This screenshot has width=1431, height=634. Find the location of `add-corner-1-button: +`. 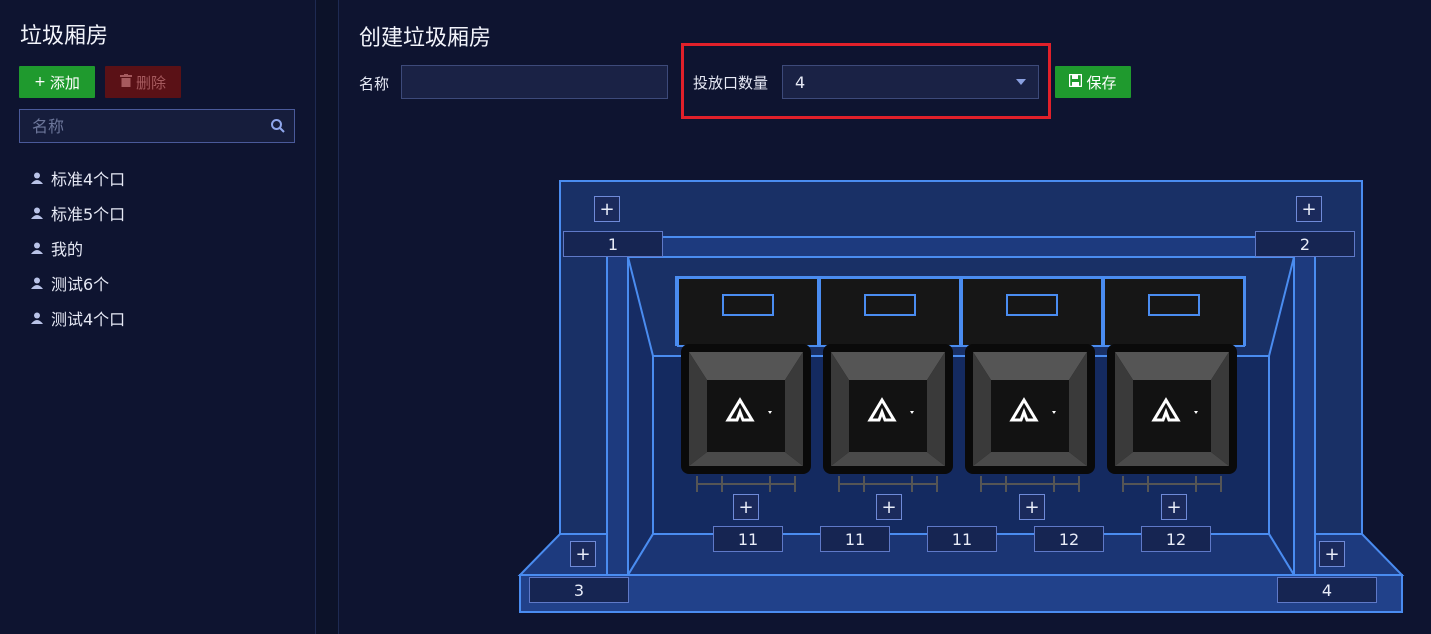

add-corner-1-button: + is located at coordinates (607, 209).